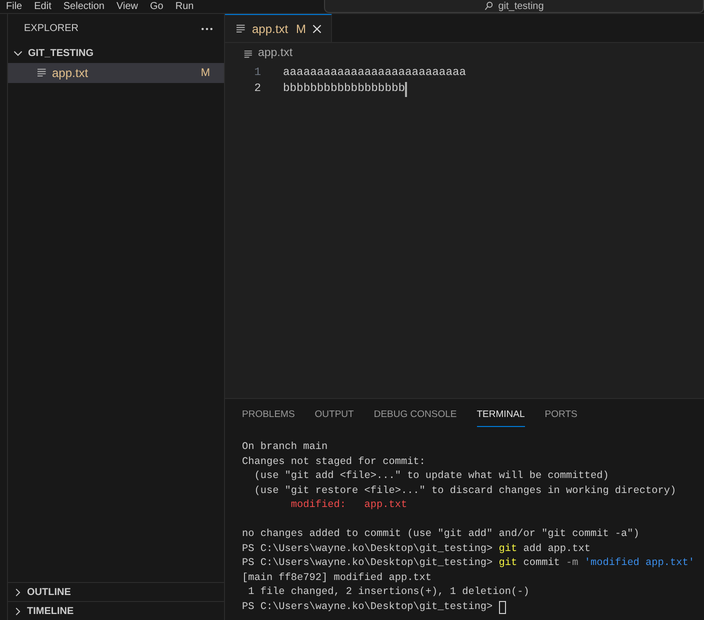  Describe the element at coordinates (349, 506) in the screenshot. I see `terminal-line: modified: app.txt` at that location.